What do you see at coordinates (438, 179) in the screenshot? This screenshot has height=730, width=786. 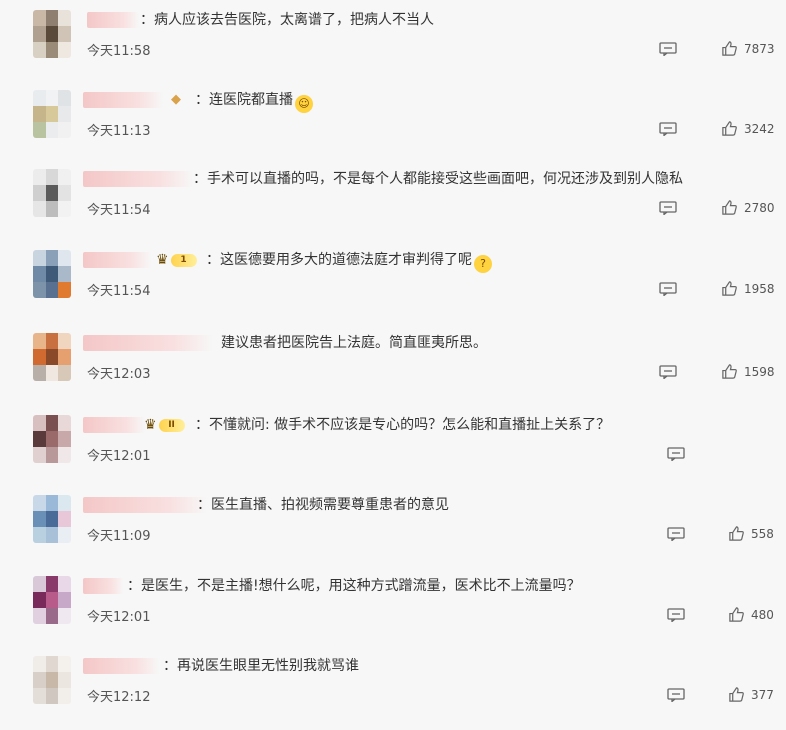 I see `comment-text: ：手术可以直播的吗，不是每个人都能接受这些画面吧，何况还涉及到别人隐私` at bounding box center [438, 179].